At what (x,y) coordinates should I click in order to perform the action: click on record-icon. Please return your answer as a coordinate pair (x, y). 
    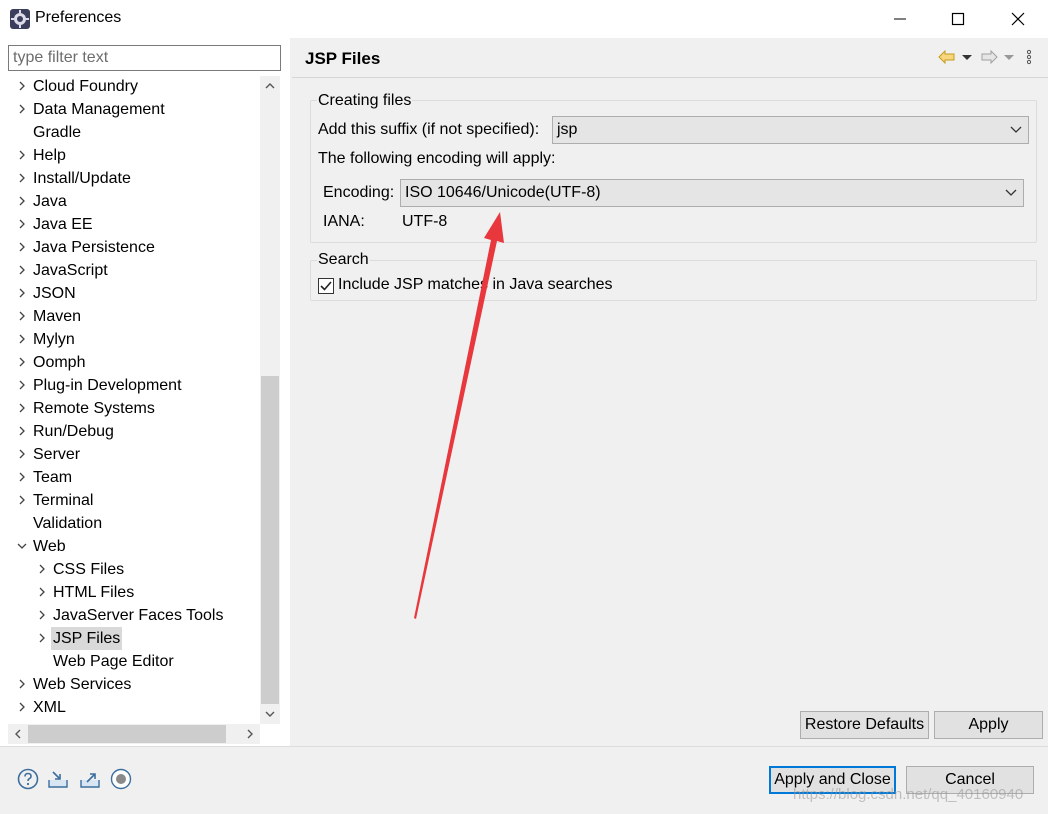
    Looking at the image, I should click on (121, 779).